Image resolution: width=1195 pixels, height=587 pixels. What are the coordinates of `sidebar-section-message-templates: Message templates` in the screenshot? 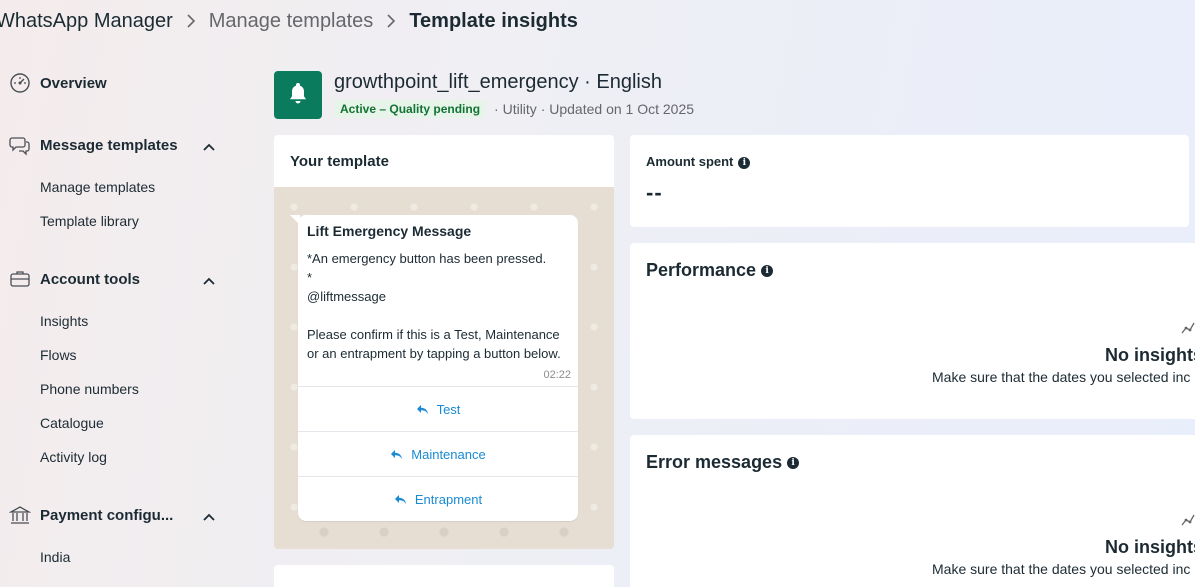 It's located at (115, 145).